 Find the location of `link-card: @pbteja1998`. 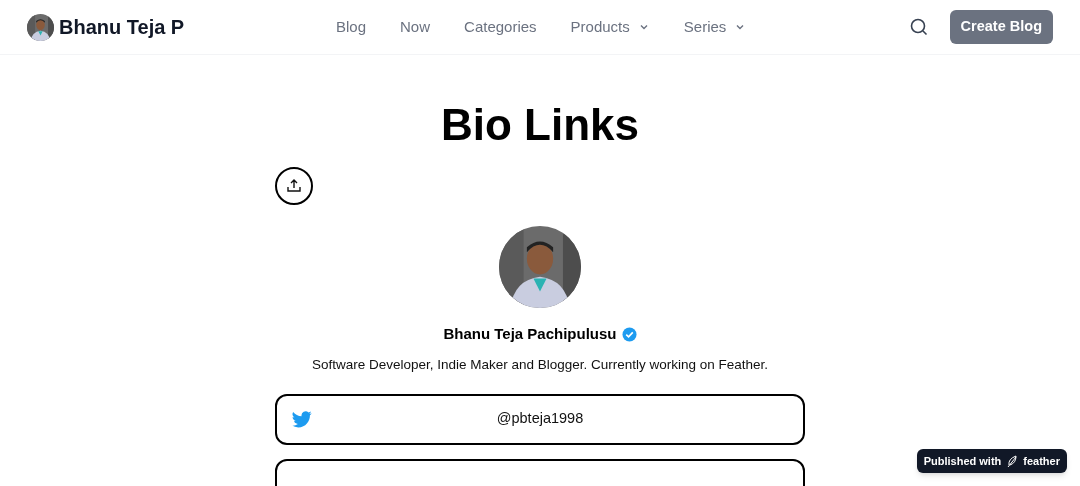

link-card: @pbteja1998 is located at coordinates (540, 419).